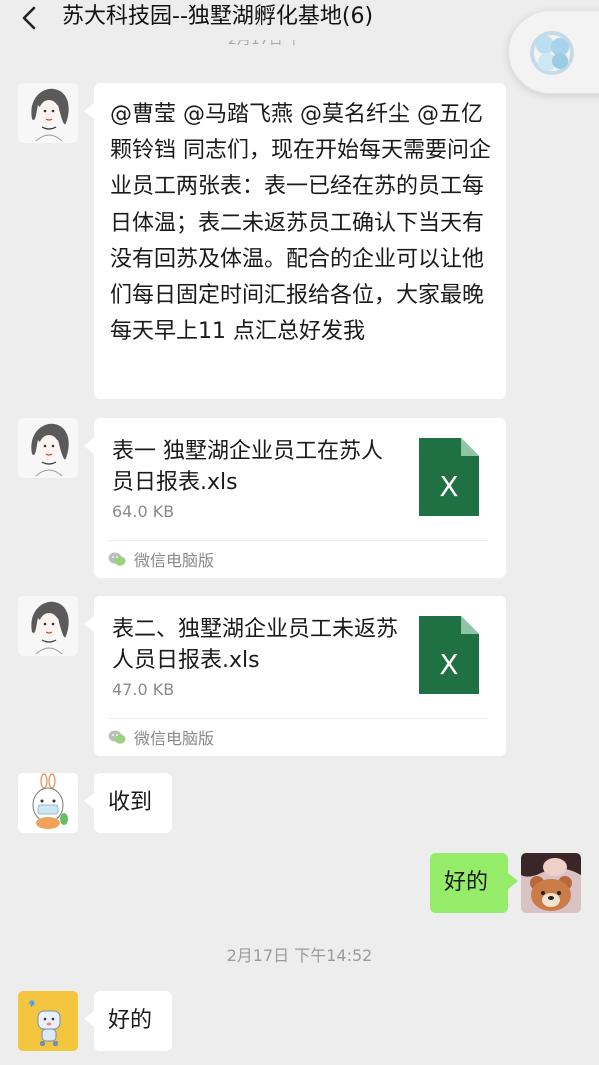 Image resolution: width=599 pixels, height=1065 pixels. I want to click on chevron-left-icon, so click(29, 18).